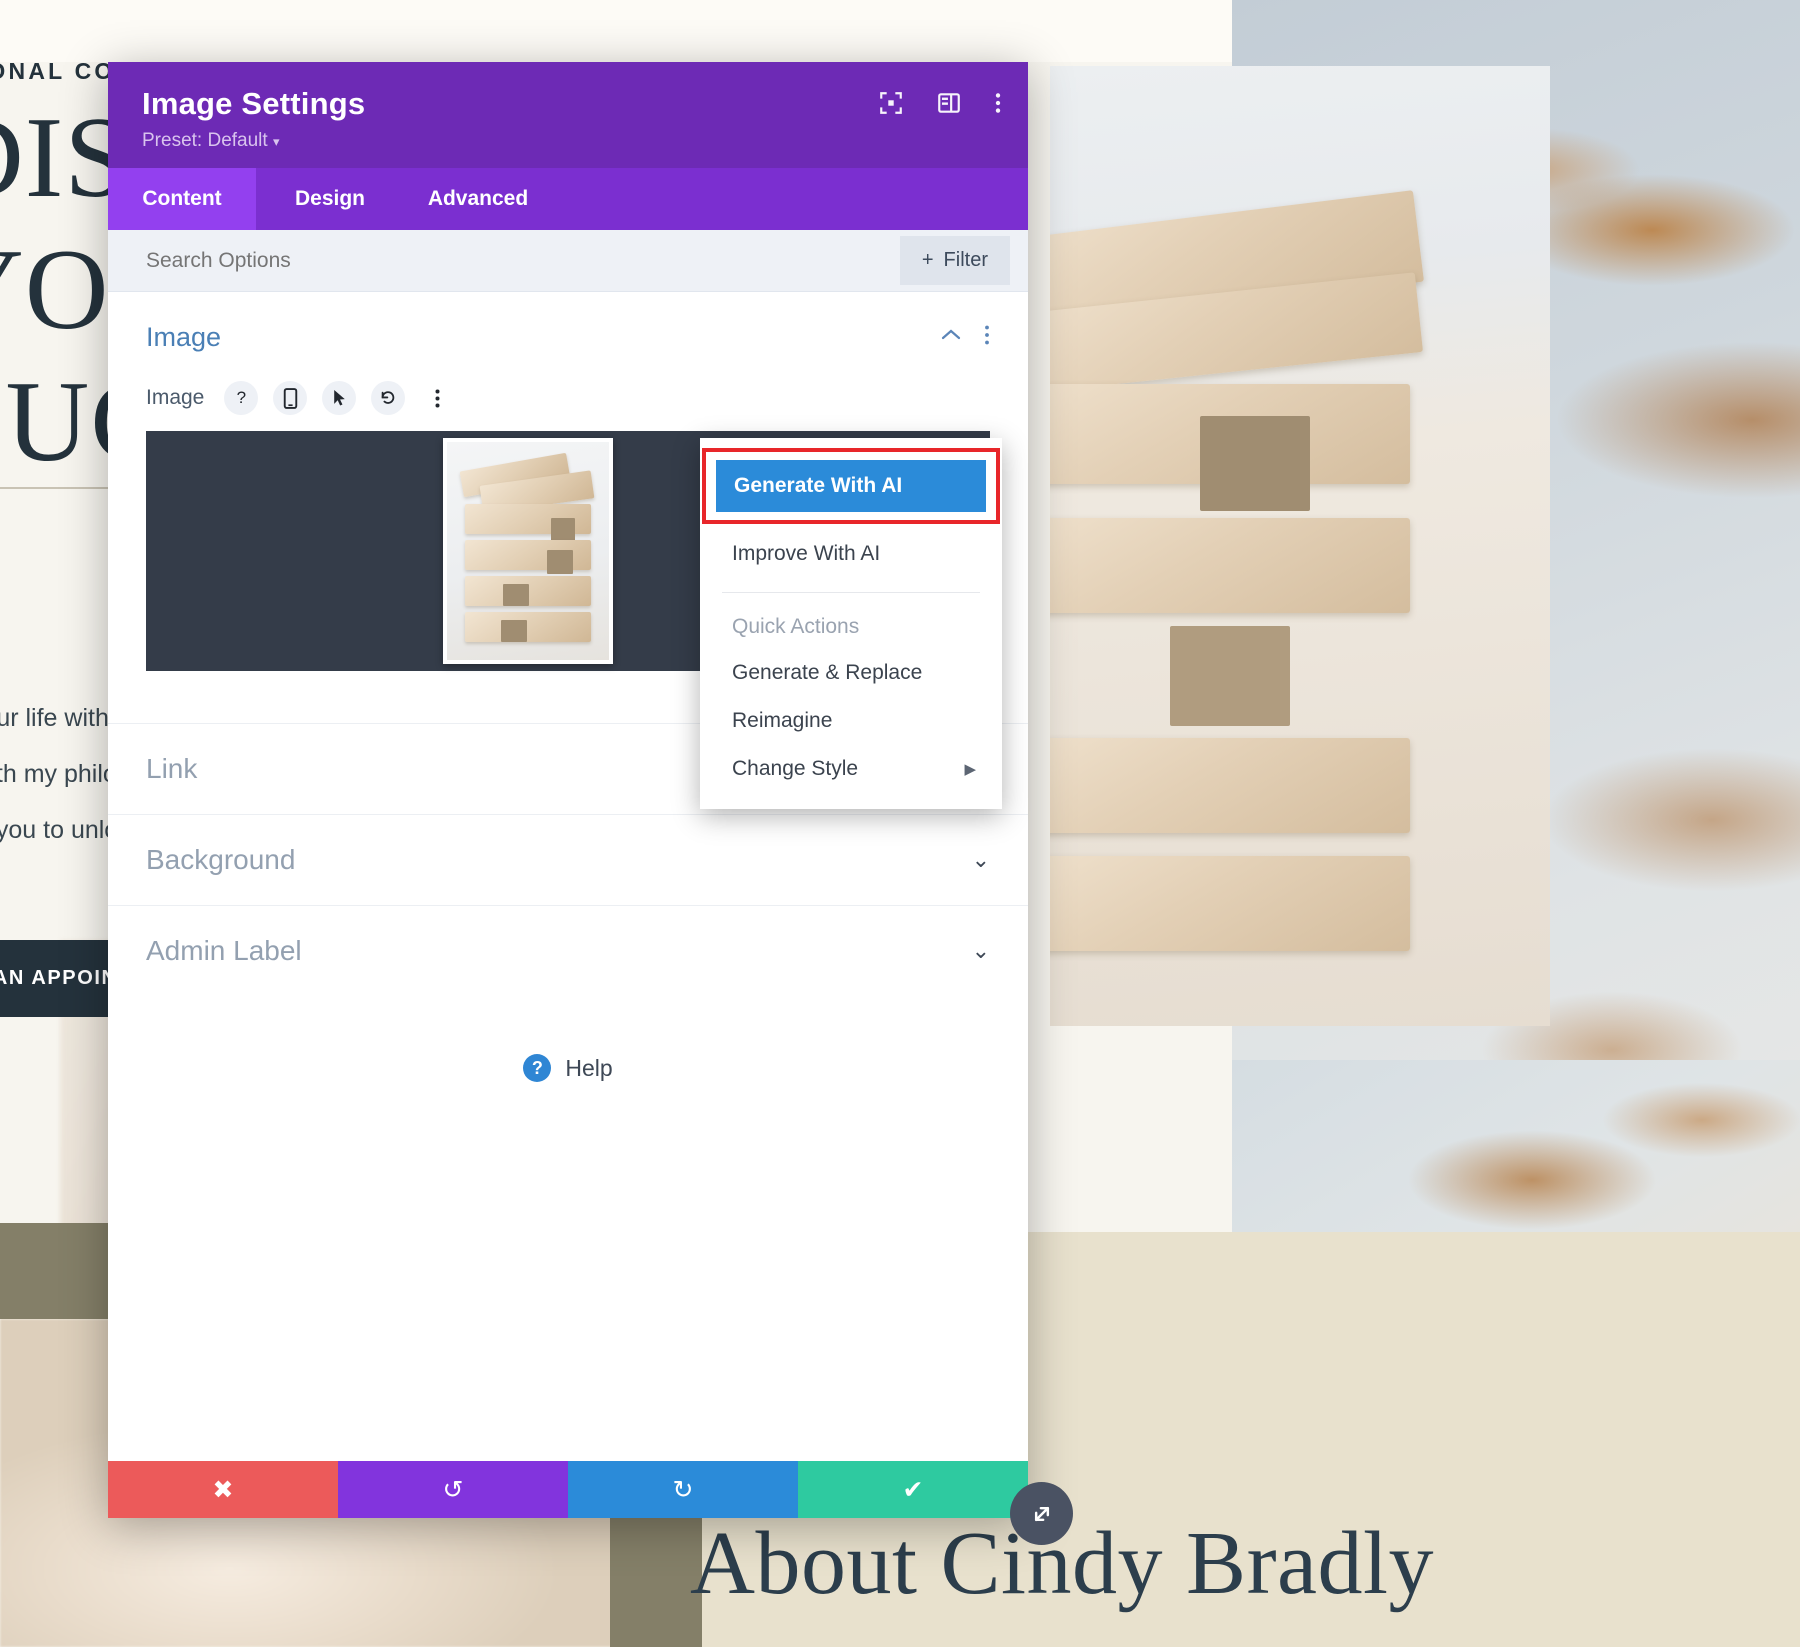 The height and width of the screenshot is (1647, 1800). Describe the element at coordinates (965, 260) in the screenshot. I see `filter-label: Filter` at that location.